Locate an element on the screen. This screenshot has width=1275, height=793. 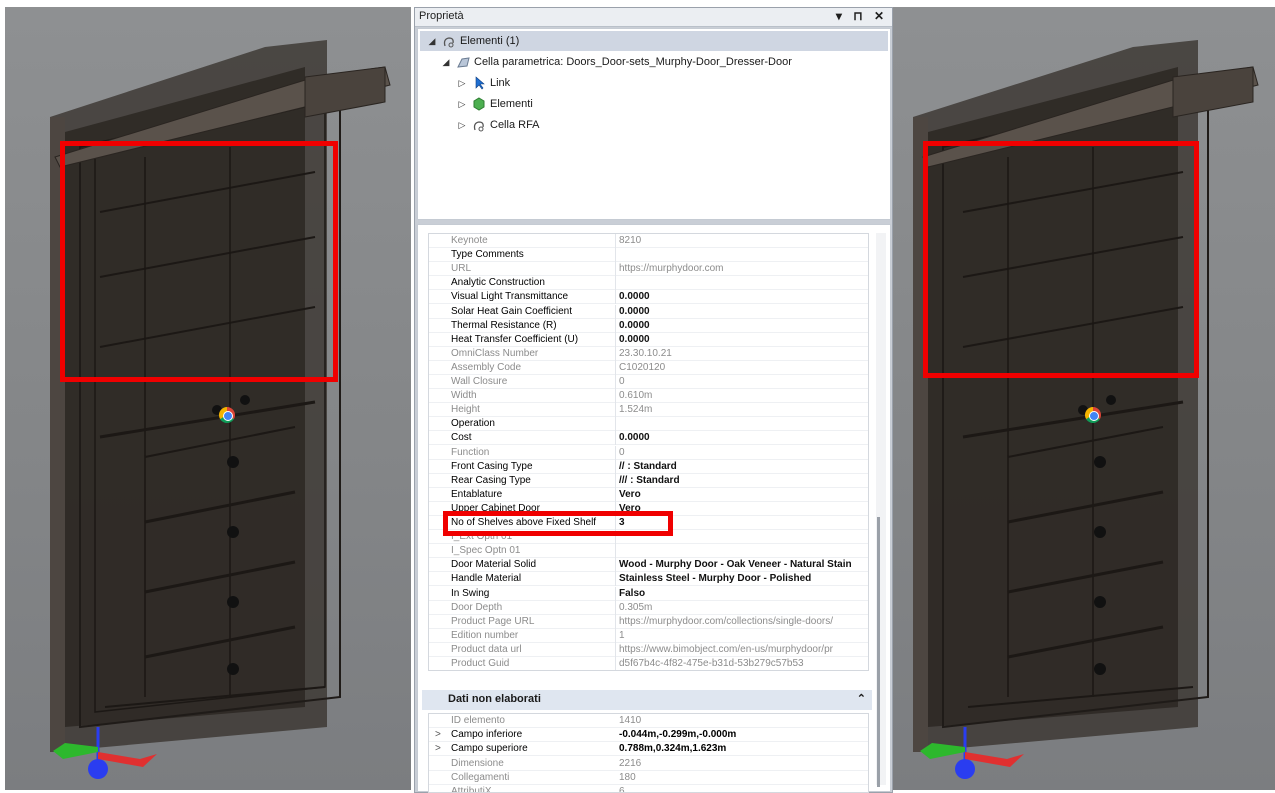
raw-data-row: Collegamenti 180 is located at coordinates (648, 778).